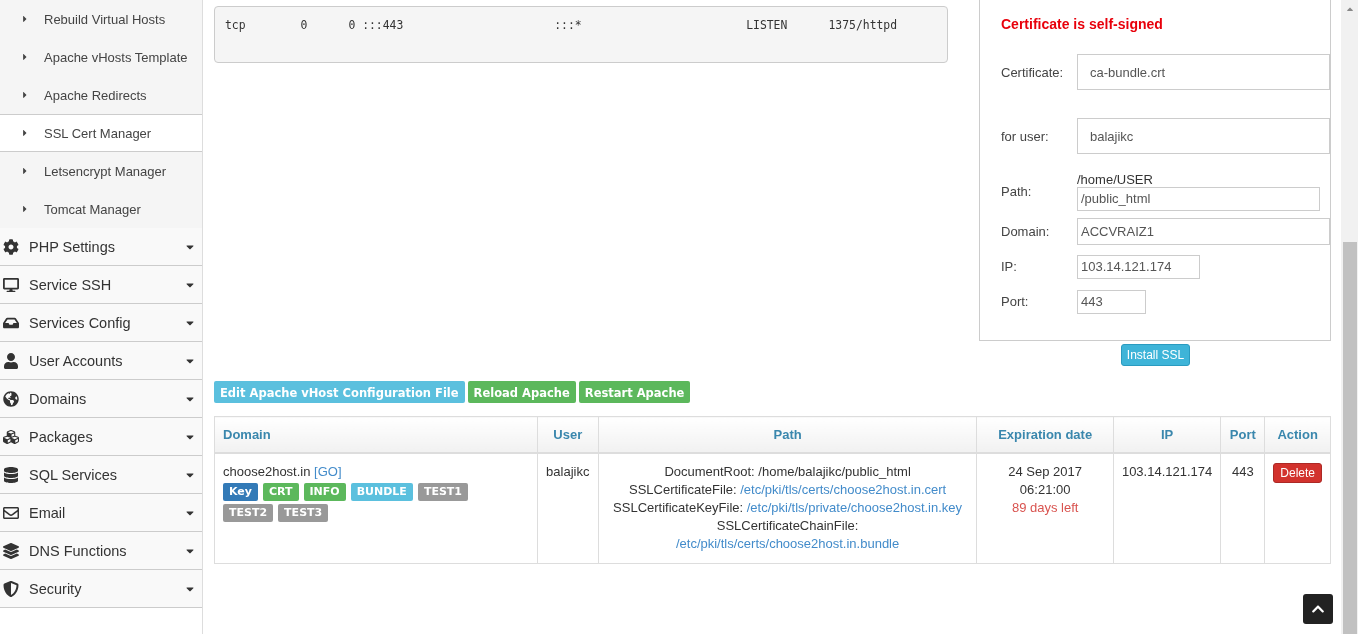  Describe the element at coordinates (1111, 301) in the screenshot. I see `text-field: 443` at that location.